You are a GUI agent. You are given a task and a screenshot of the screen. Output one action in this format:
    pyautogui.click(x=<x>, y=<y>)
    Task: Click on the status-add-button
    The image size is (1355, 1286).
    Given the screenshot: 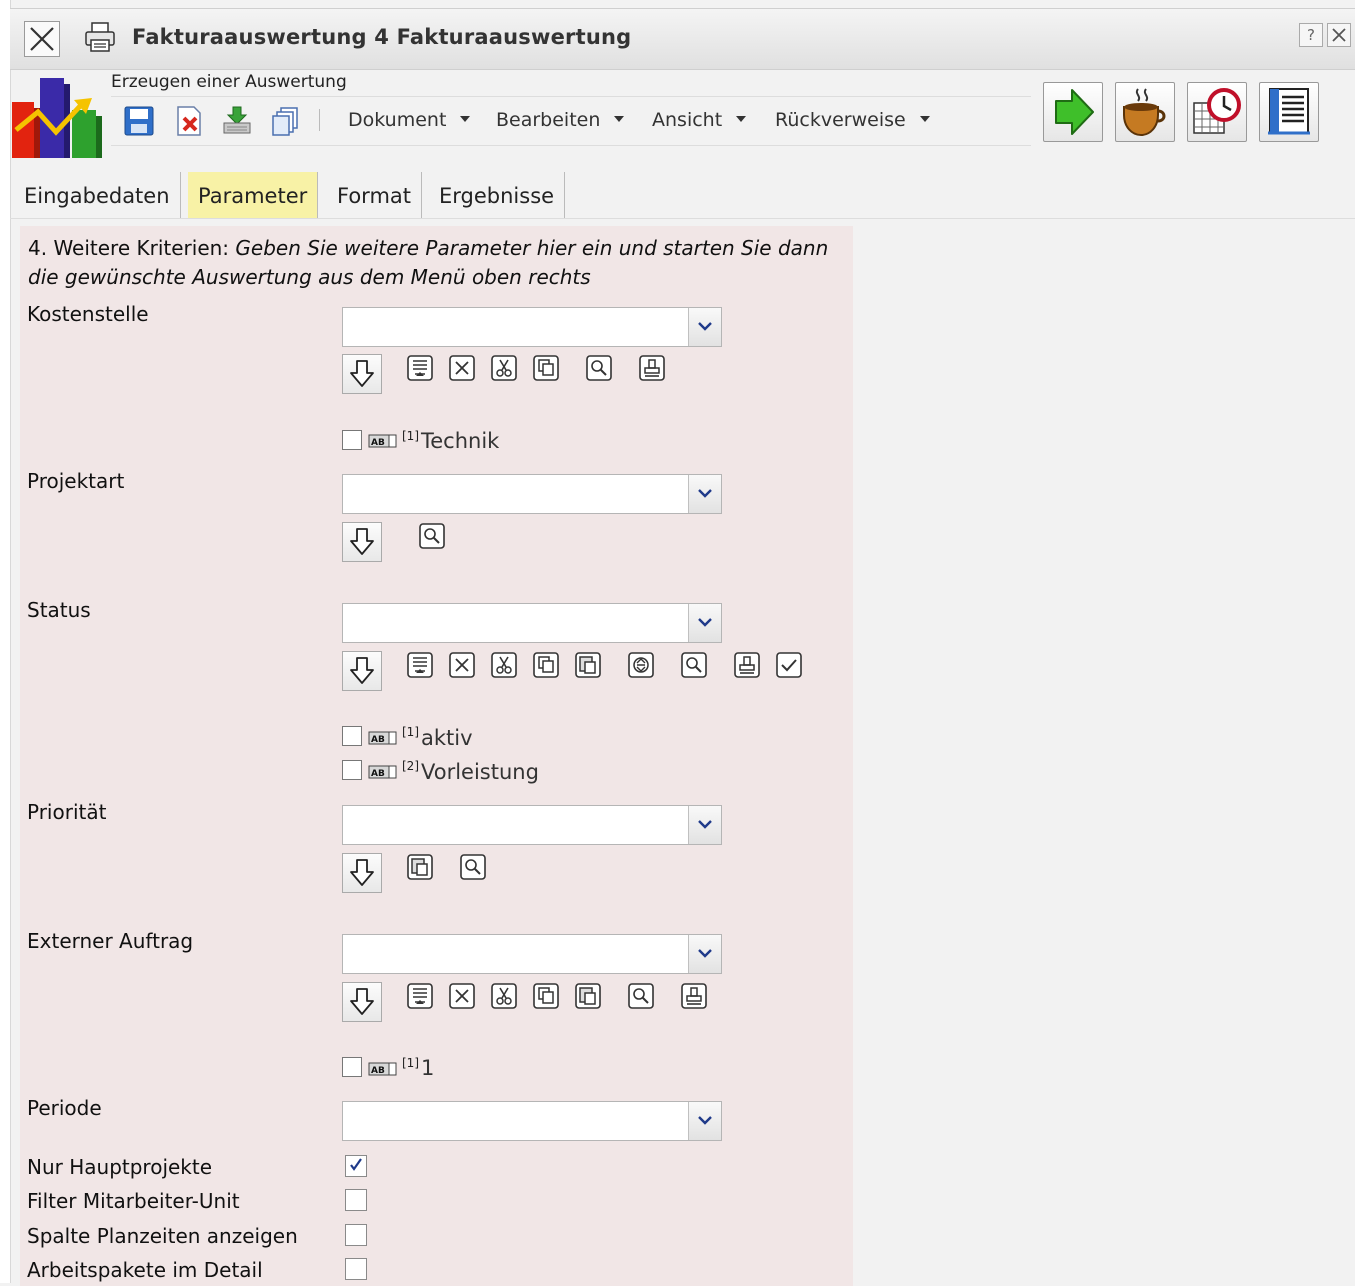 What is the action you would take?
    pyautogui.click(x=362, y=671)
    